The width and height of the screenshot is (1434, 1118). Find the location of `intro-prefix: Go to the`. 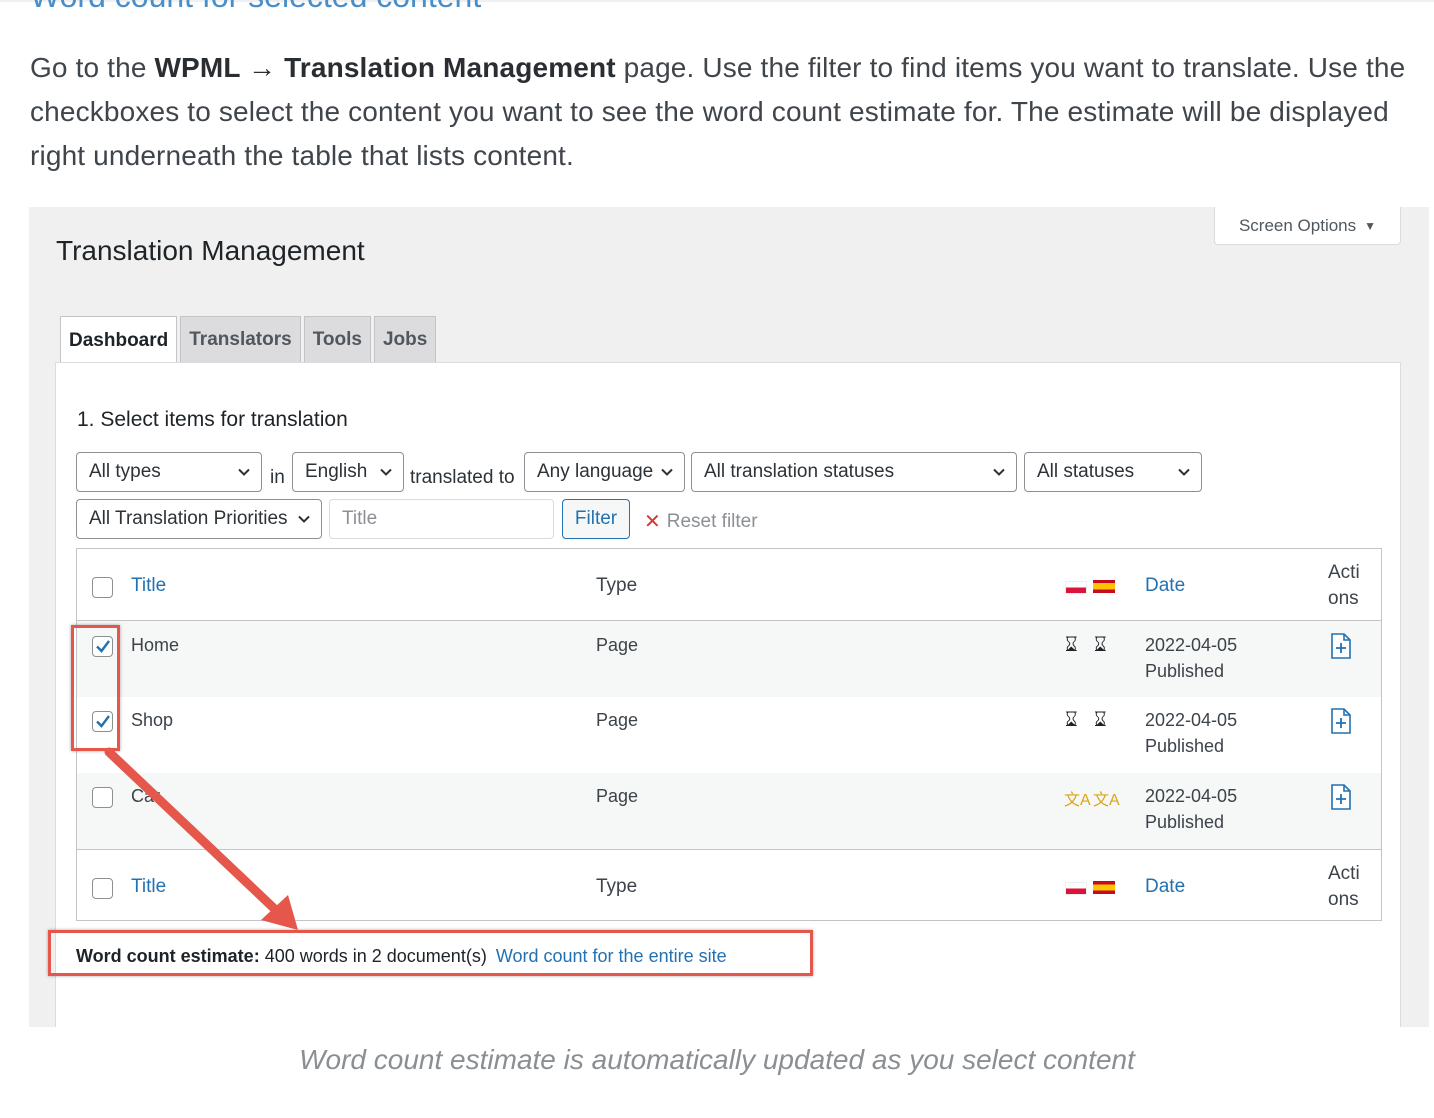

intro-prefix: Go to the is located at coordinates (92, 67).